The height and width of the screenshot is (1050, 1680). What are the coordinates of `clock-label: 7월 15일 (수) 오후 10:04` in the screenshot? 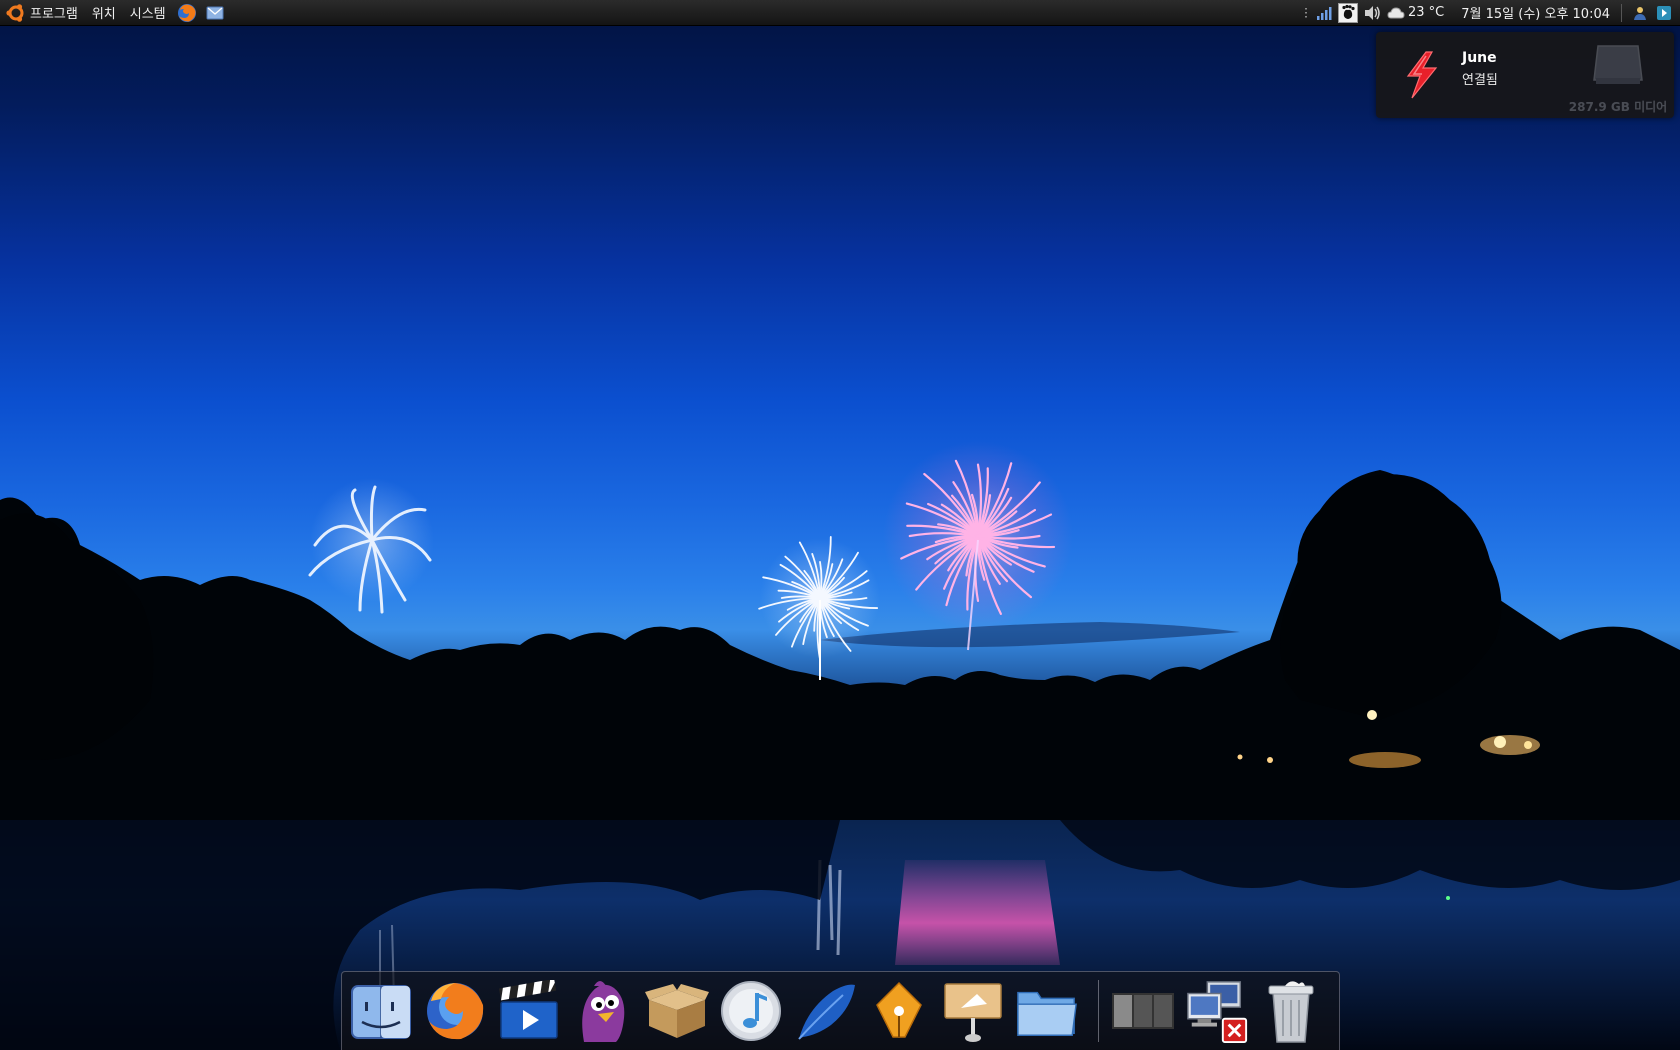 It's located at (1532, 12).